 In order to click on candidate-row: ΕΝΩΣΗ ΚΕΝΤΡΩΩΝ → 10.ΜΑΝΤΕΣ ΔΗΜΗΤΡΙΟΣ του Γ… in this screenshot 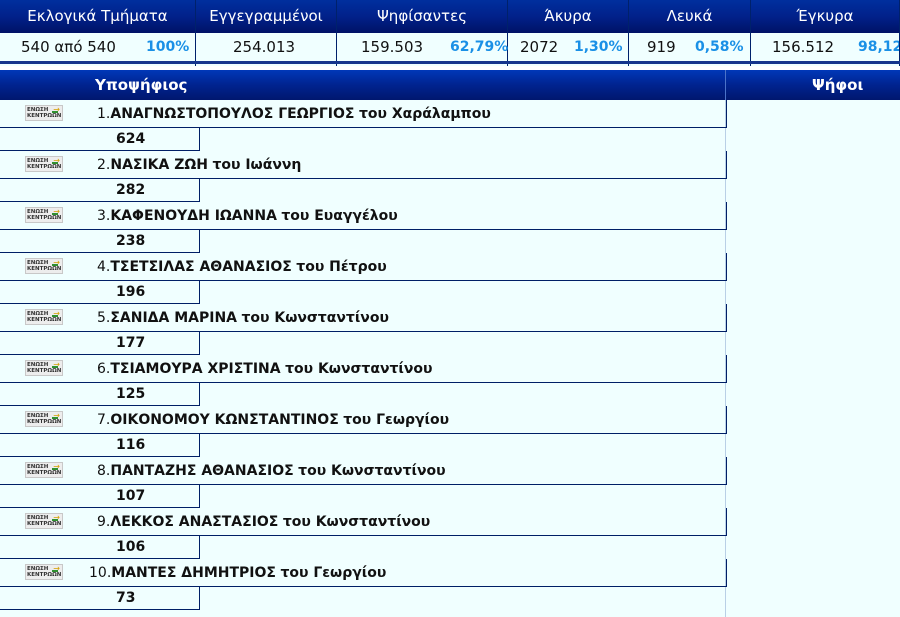, I will do `click(450, 584)`.